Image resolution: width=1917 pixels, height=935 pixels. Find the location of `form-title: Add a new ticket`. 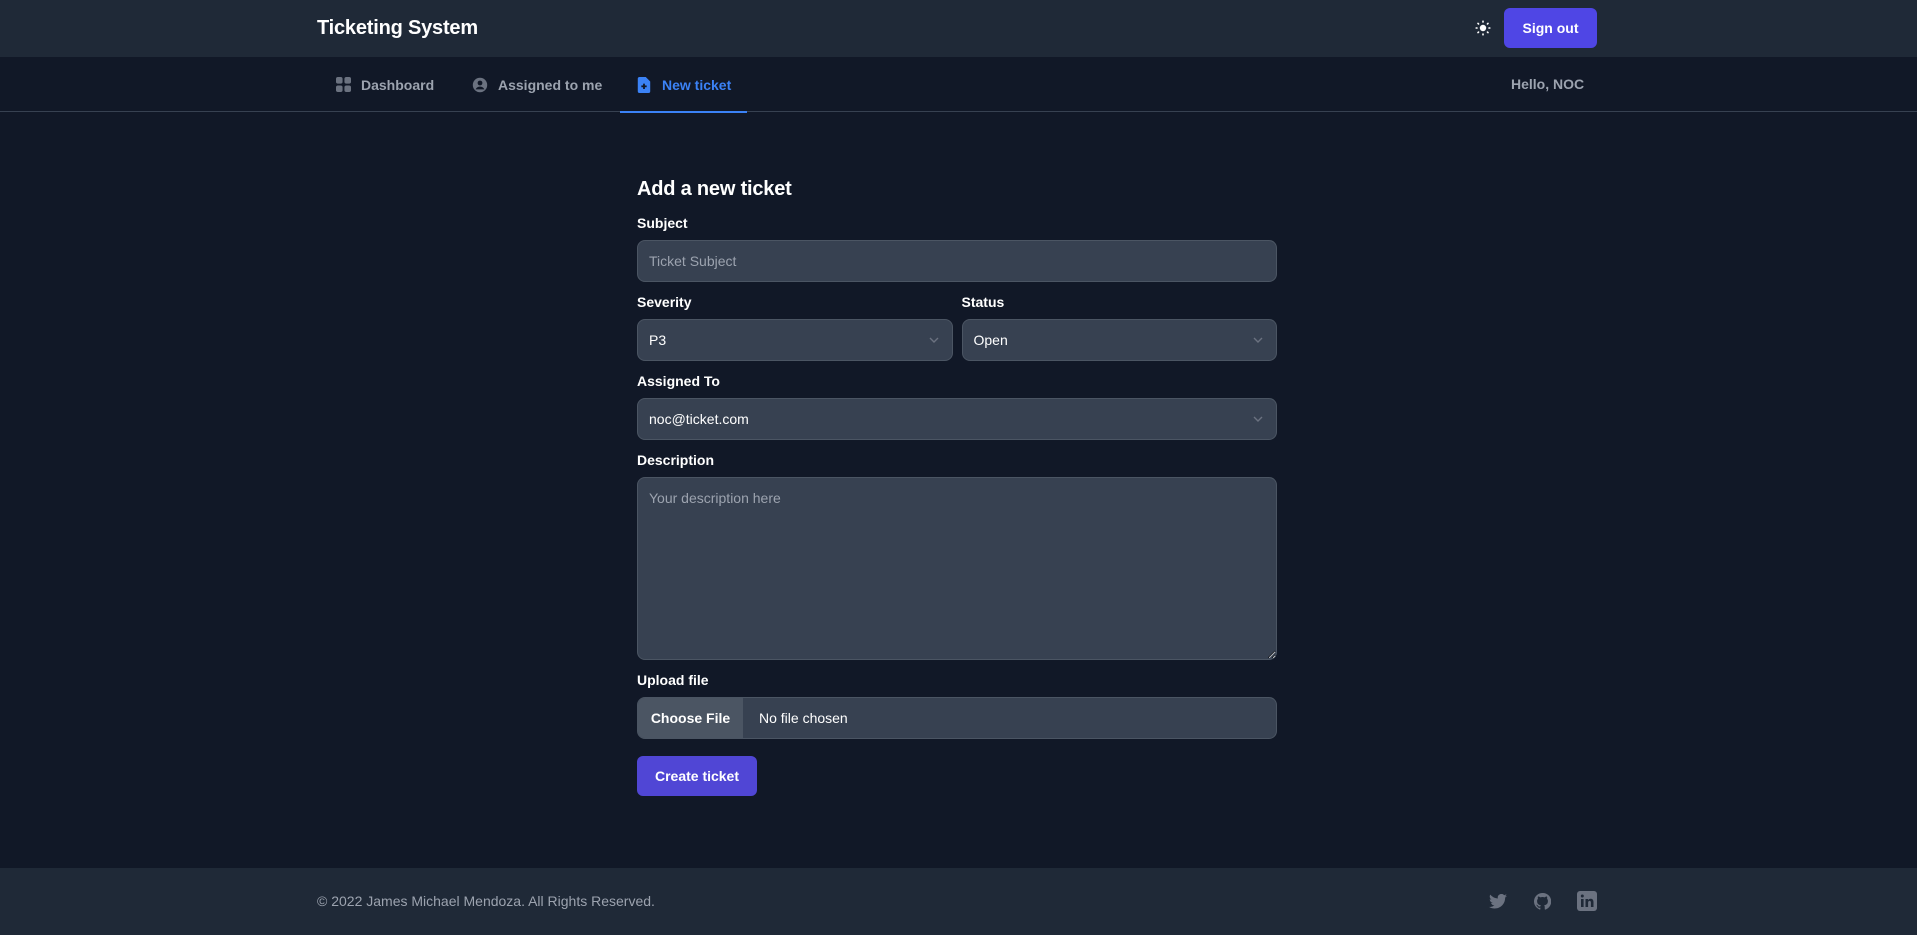

form-title: Add a new ticket is located at coordinates (714, 189).